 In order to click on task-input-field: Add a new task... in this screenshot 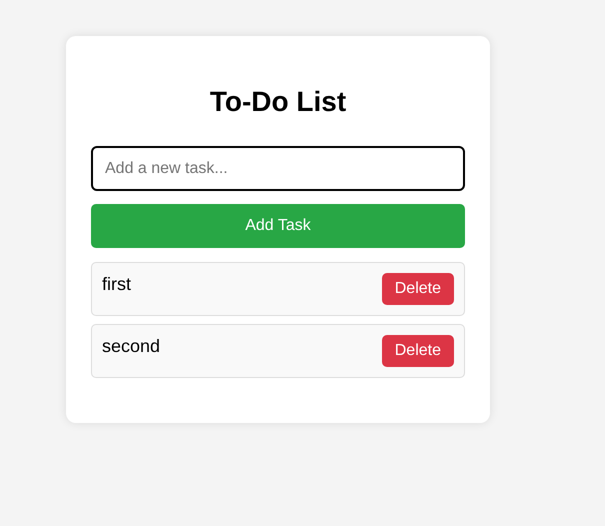, I will do `click(278, 168)`.